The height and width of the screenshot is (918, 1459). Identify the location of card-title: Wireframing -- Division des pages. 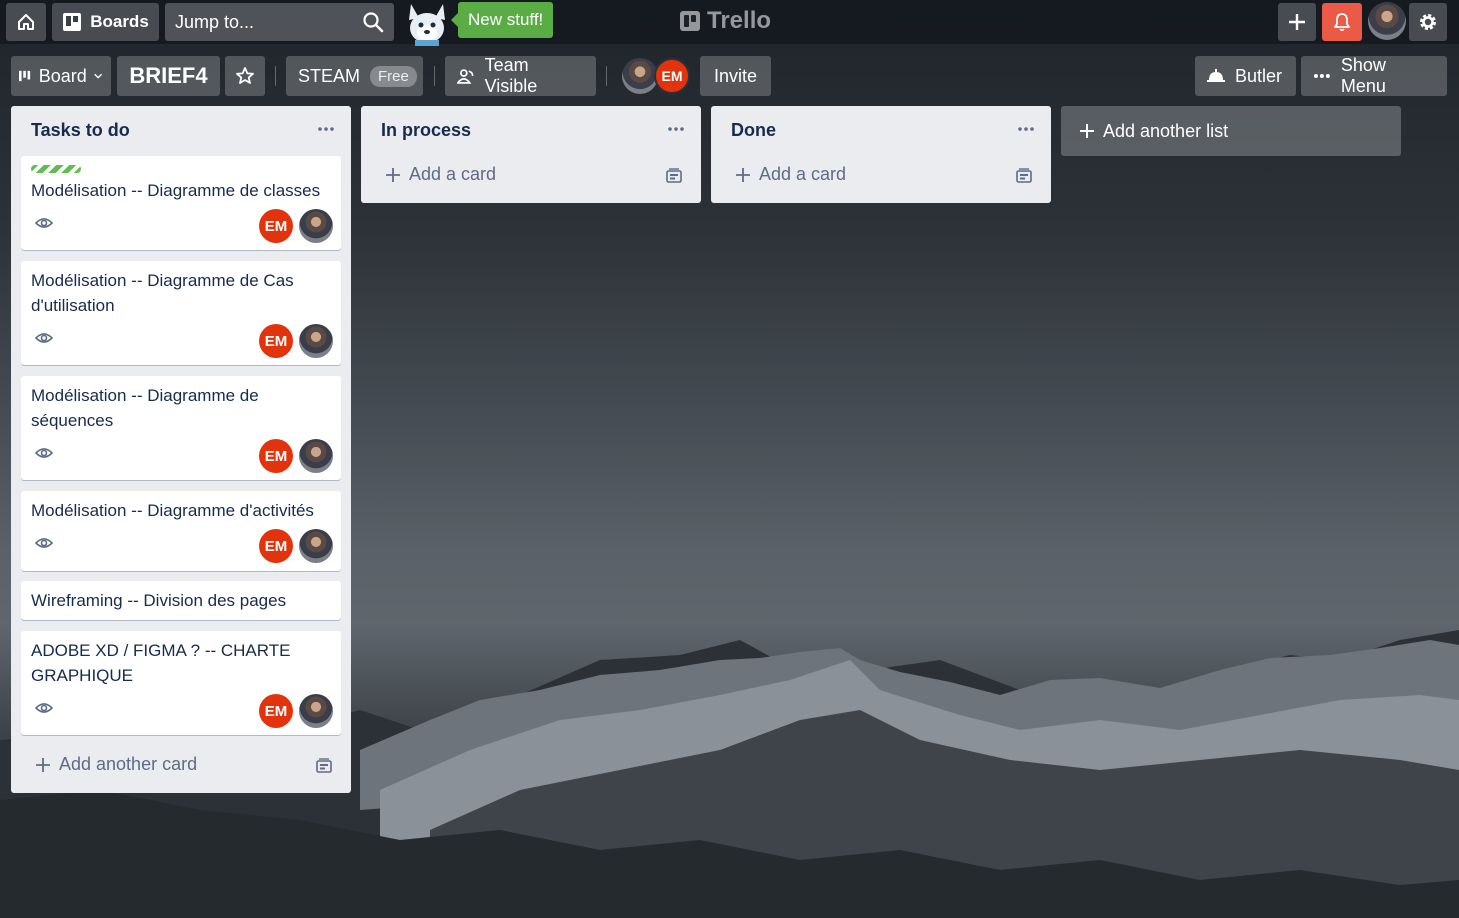
(159, 600).